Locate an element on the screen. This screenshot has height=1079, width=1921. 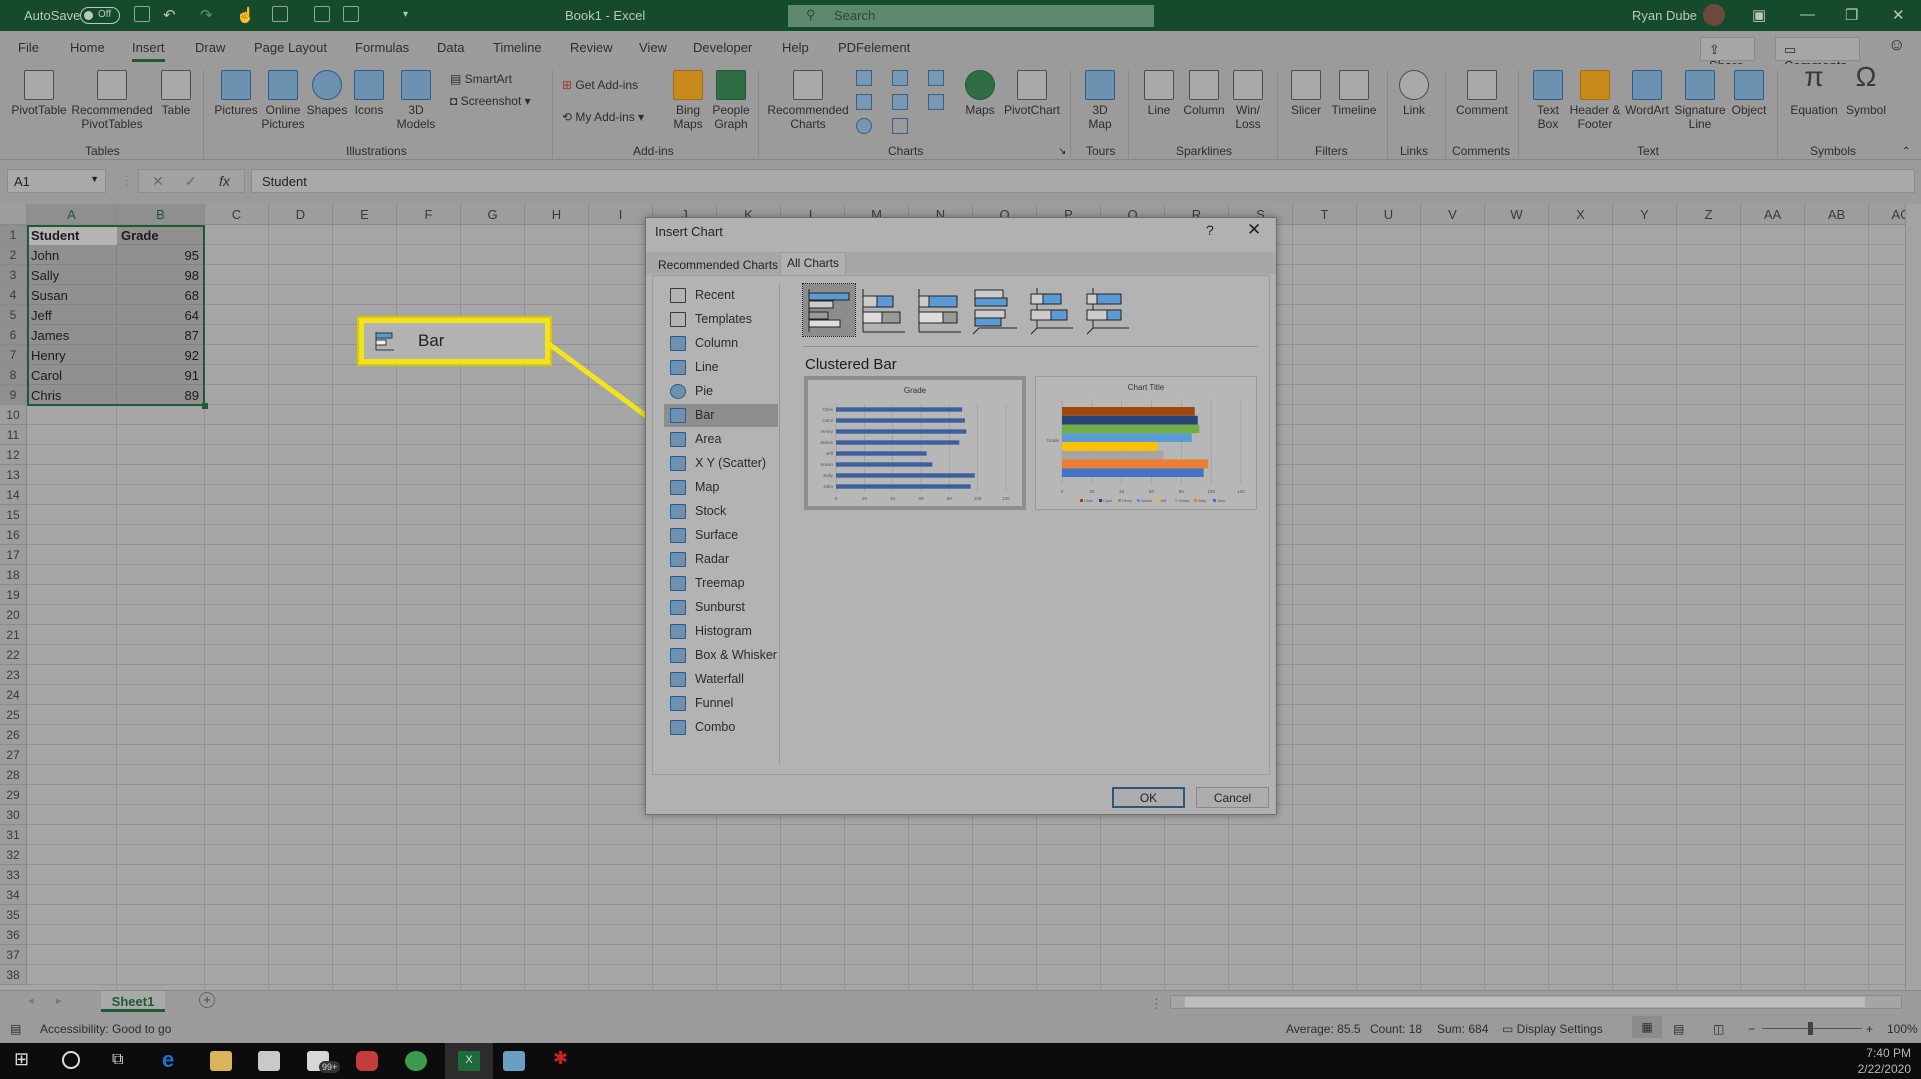
chart-type-column: Column is located at coordinates (721, 343).